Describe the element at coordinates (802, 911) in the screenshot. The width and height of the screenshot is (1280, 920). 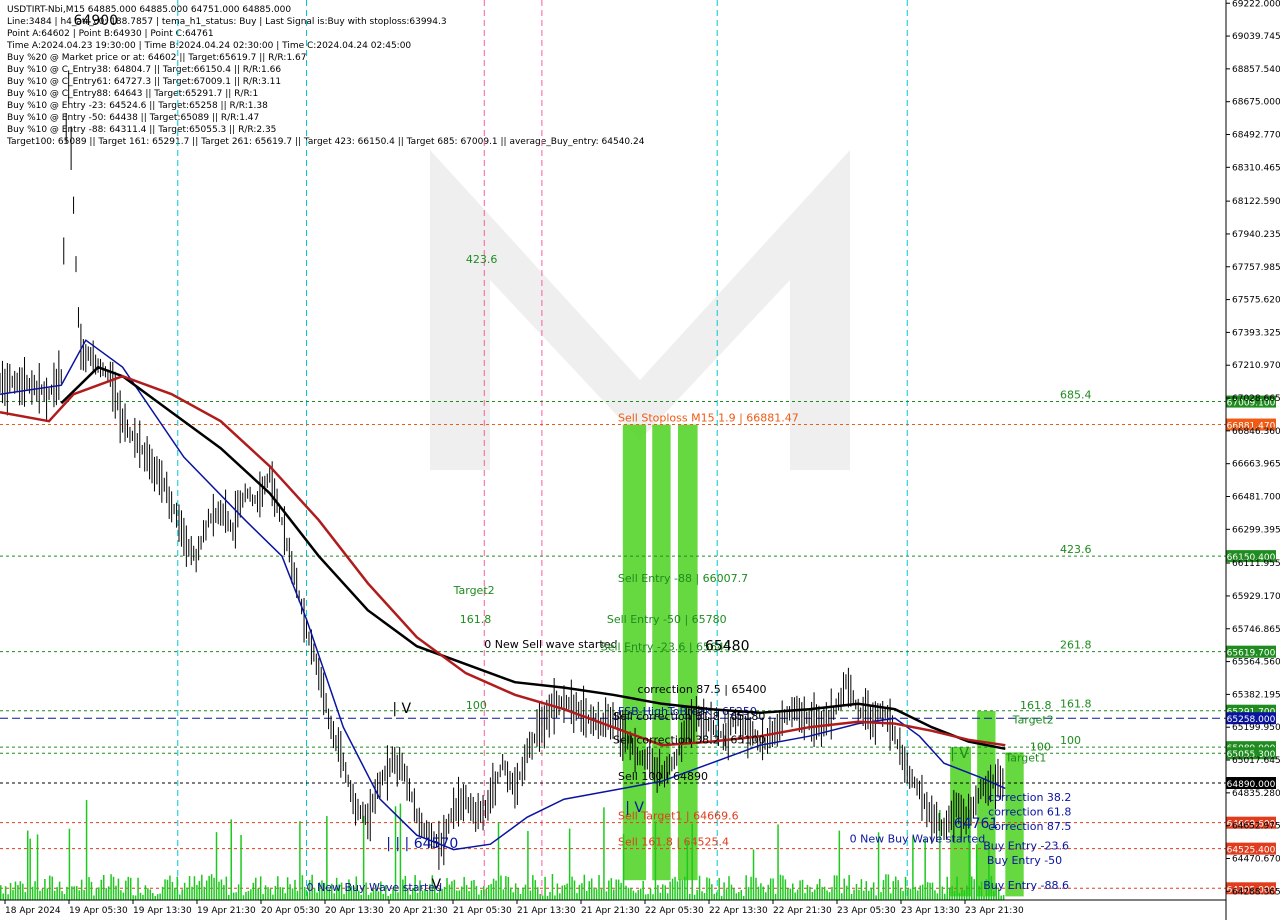
I see `time-axis-label: 22 Apr 21:30` at that location.